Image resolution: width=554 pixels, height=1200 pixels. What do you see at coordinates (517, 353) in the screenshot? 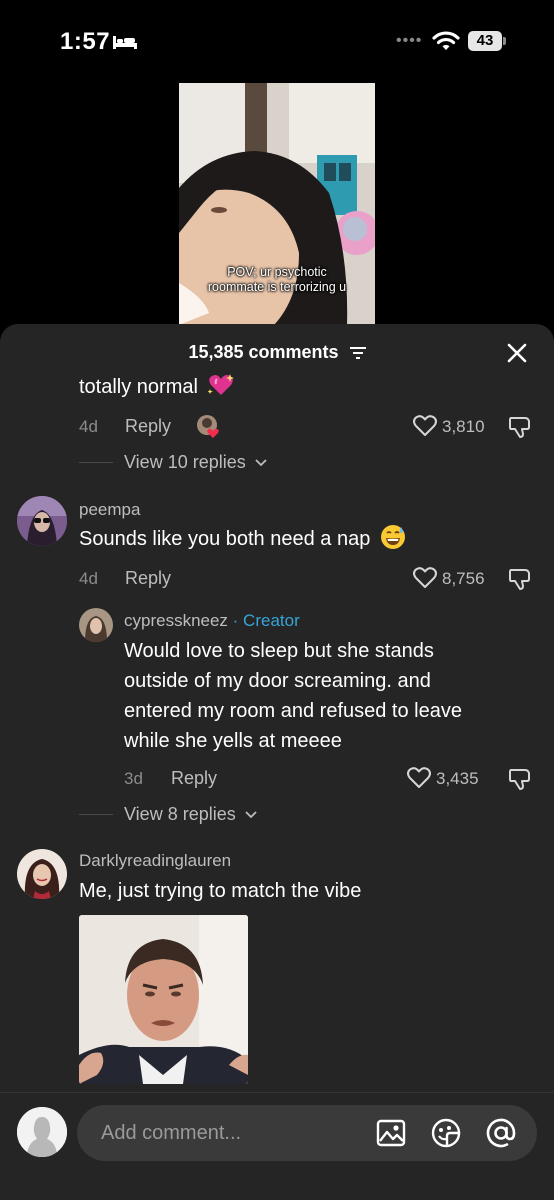
I see `close-icon` at bounding box center [517, 353].